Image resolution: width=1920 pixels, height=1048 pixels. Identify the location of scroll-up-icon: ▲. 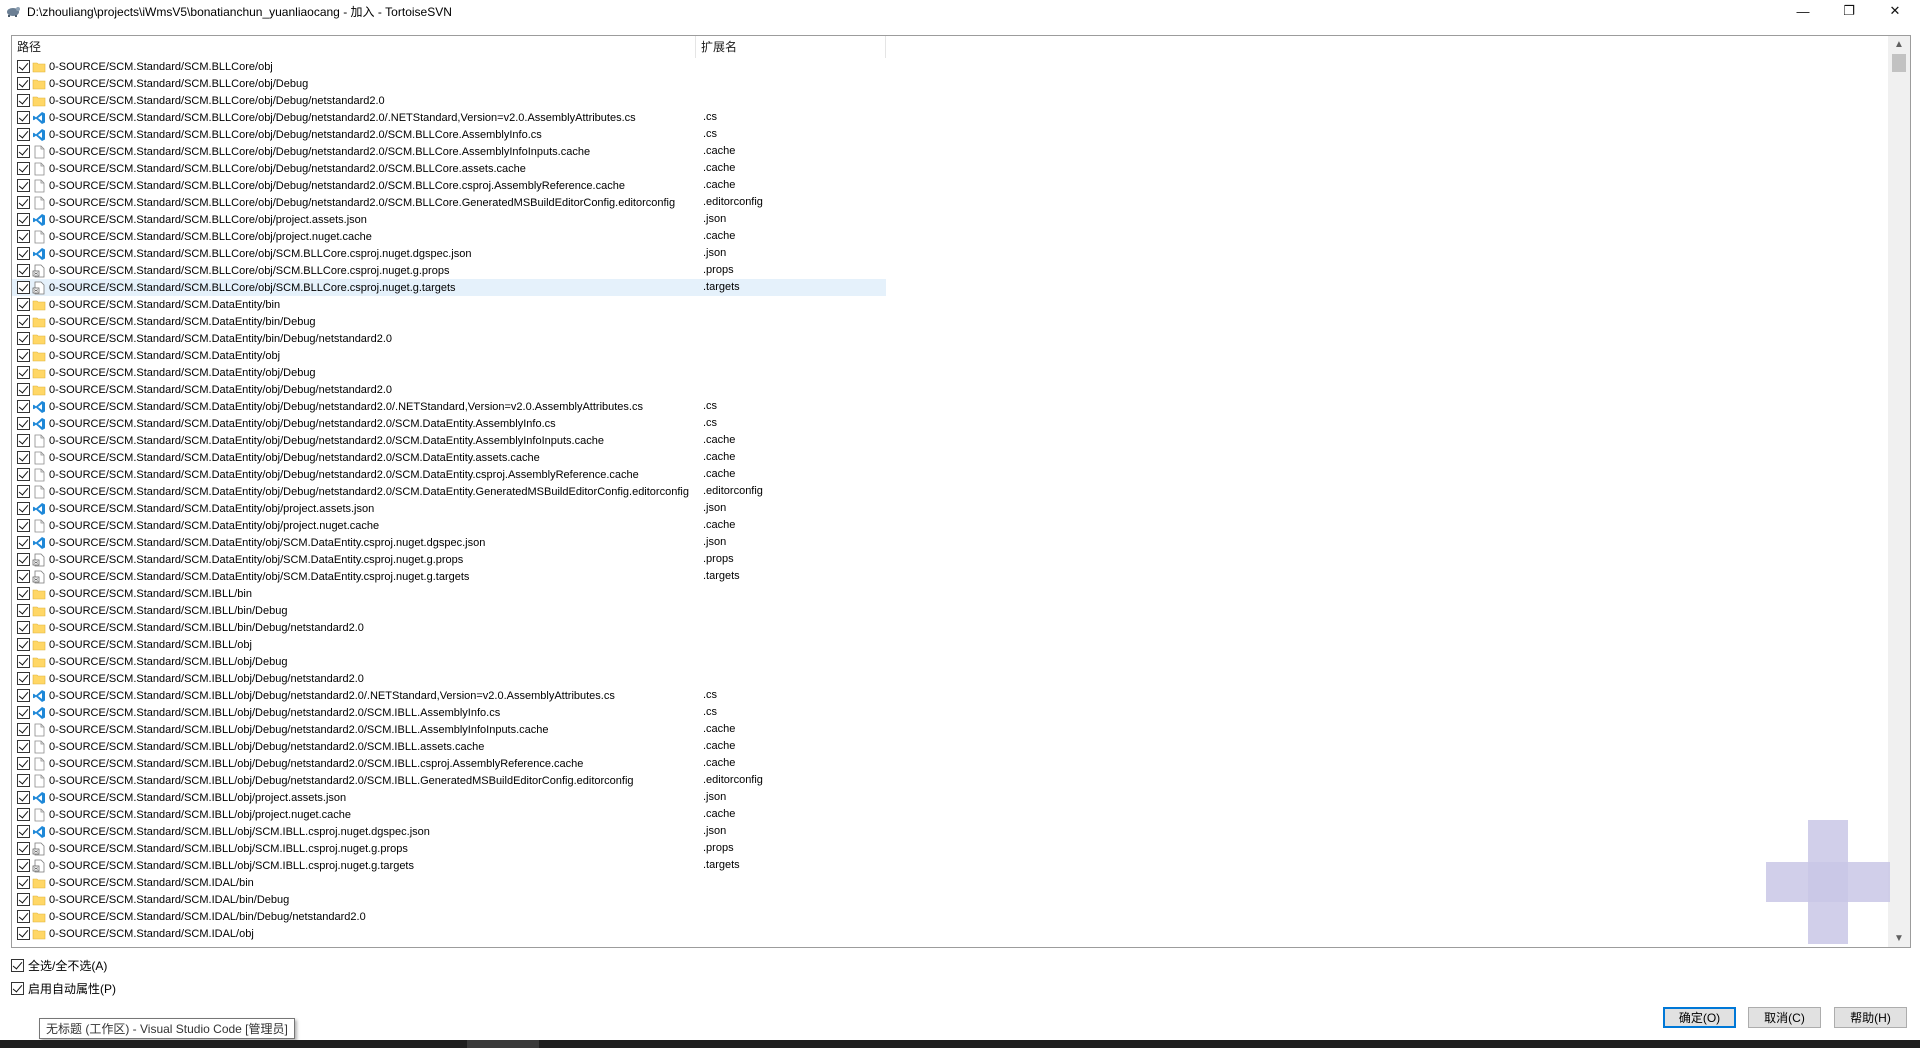
(1899, 44).